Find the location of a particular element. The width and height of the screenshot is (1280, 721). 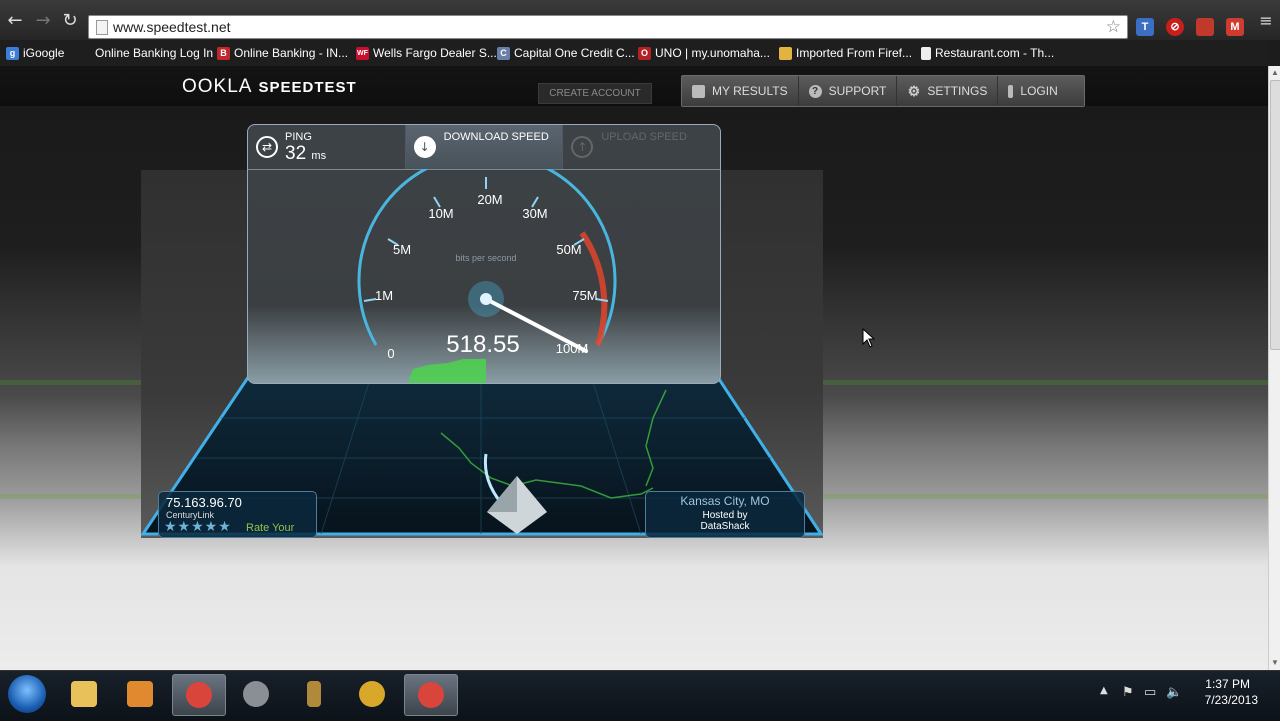

ookla-speedtest-logo: OOKLA SPEEDTEST is located at coordinates (269, 87).